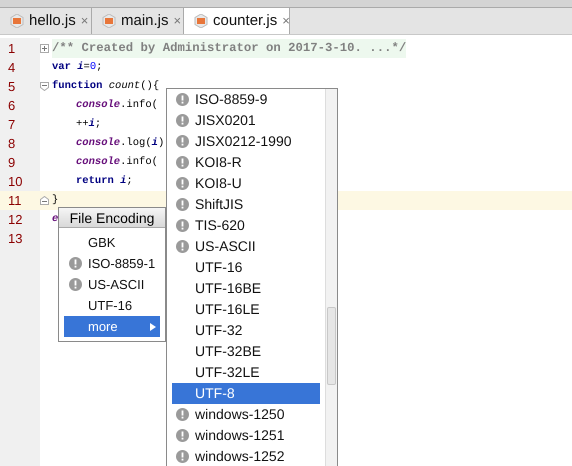 This screenshot has height=466, width=572. I want to click on encoding-option: TIS-620, so click(246, 225).